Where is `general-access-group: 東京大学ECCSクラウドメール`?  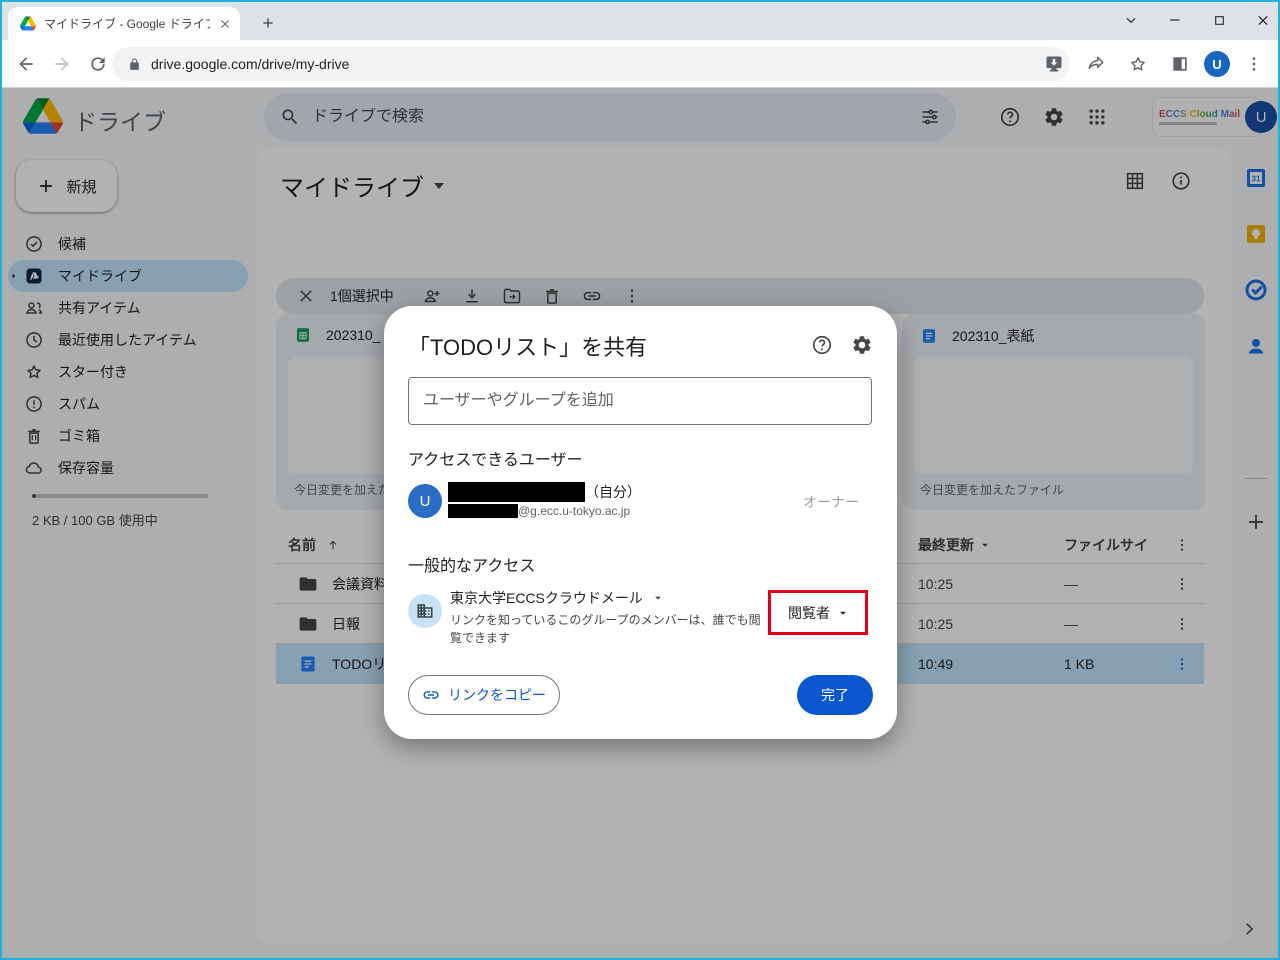 general-access-group: 東京大学ECCSクラウドメール is located at coordinates (556, 598).